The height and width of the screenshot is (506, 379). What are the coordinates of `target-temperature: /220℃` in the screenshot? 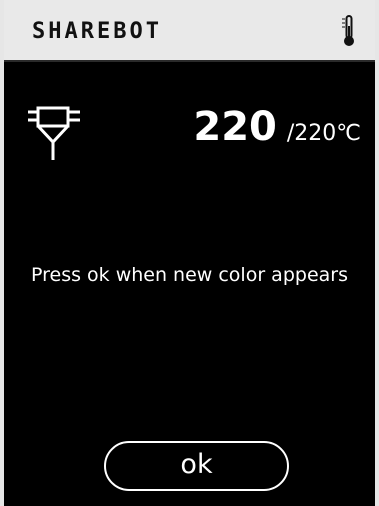 It's located at (323, 133).